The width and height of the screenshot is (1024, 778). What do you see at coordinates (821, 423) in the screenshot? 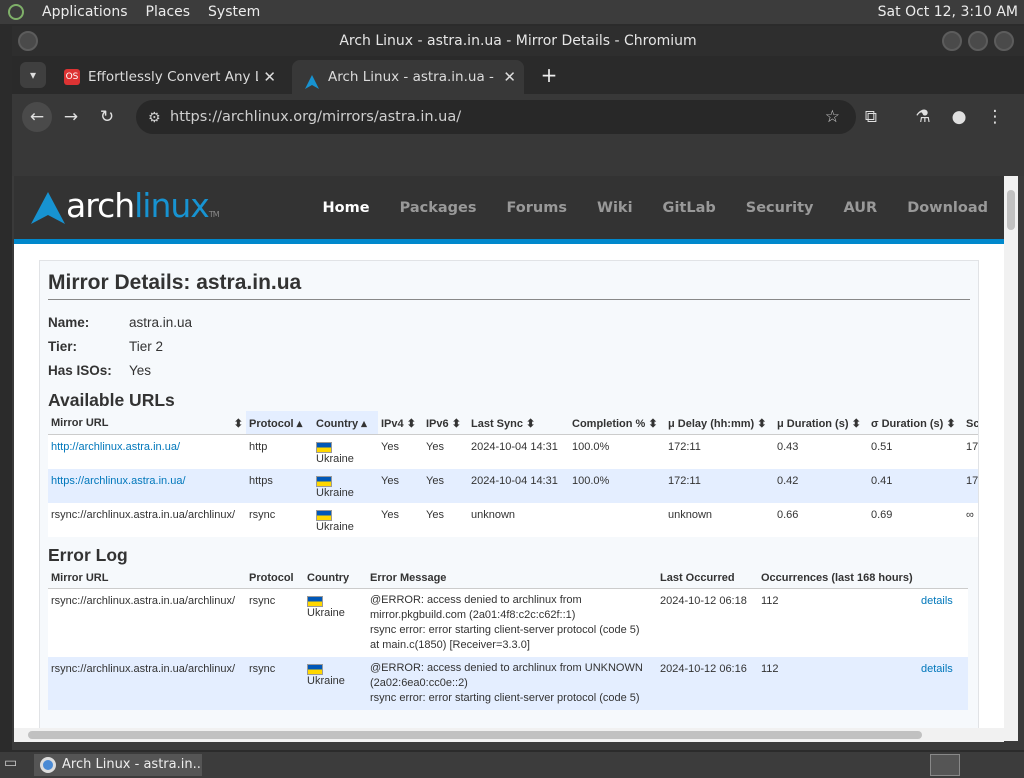
I see `col-duration: μ Duration (s) ⬍` at bounding box center [821, 423].